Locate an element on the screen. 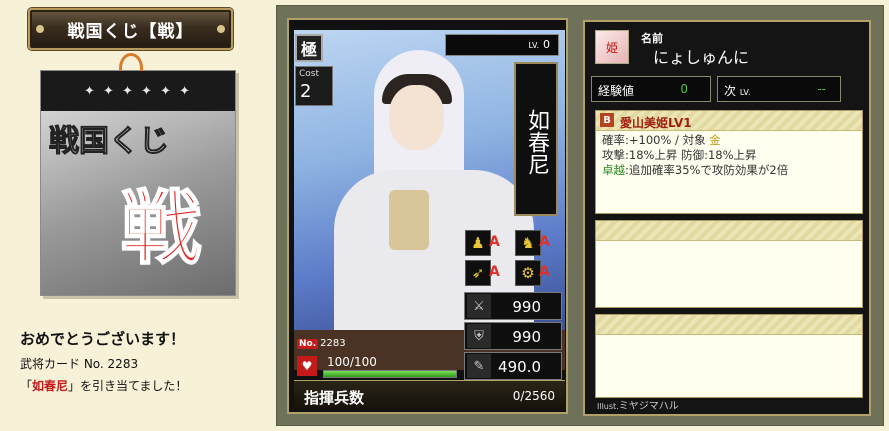 This screenshot has width=889, height=431. illustrator-credit: Illust.ミヤジマハル is located at coordinates (638, 404).